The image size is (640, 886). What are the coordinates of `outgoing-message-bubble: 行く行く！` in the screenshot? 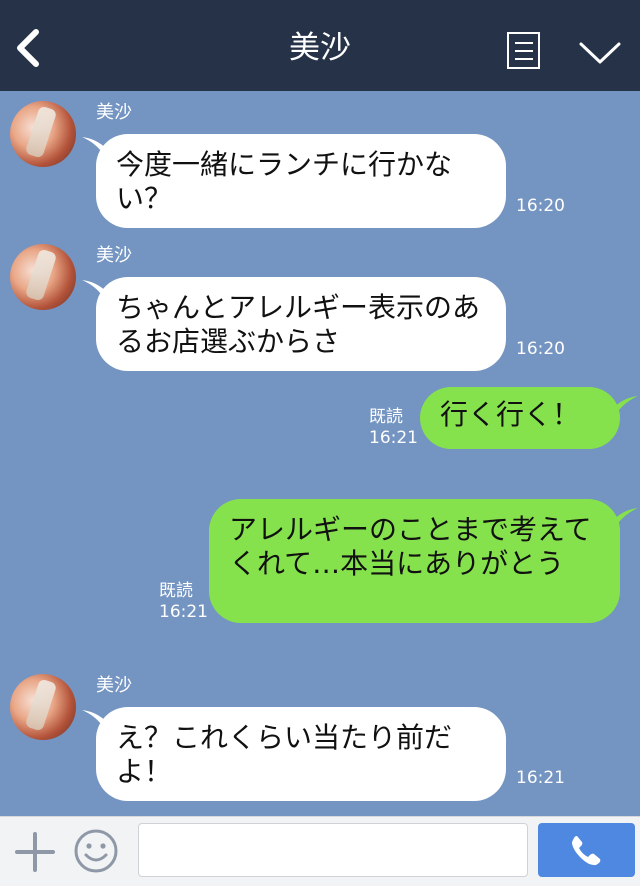 It's located at (520, 418).